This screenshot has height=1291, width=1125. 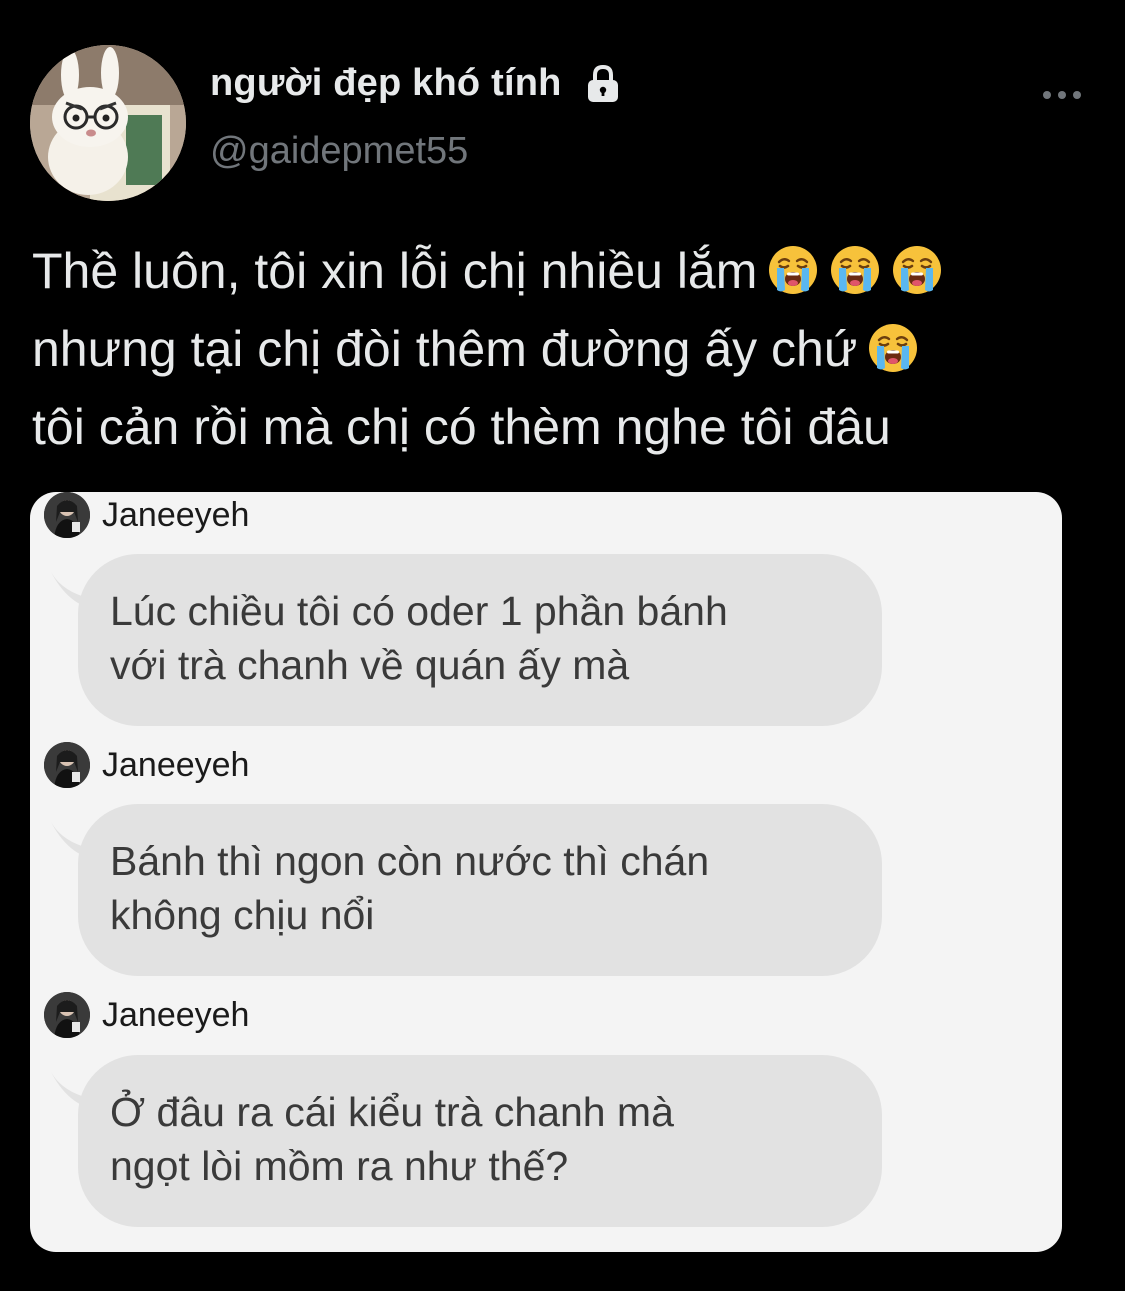 I want to click on message-line: không chịu nổi, so click(x=242, y=915).